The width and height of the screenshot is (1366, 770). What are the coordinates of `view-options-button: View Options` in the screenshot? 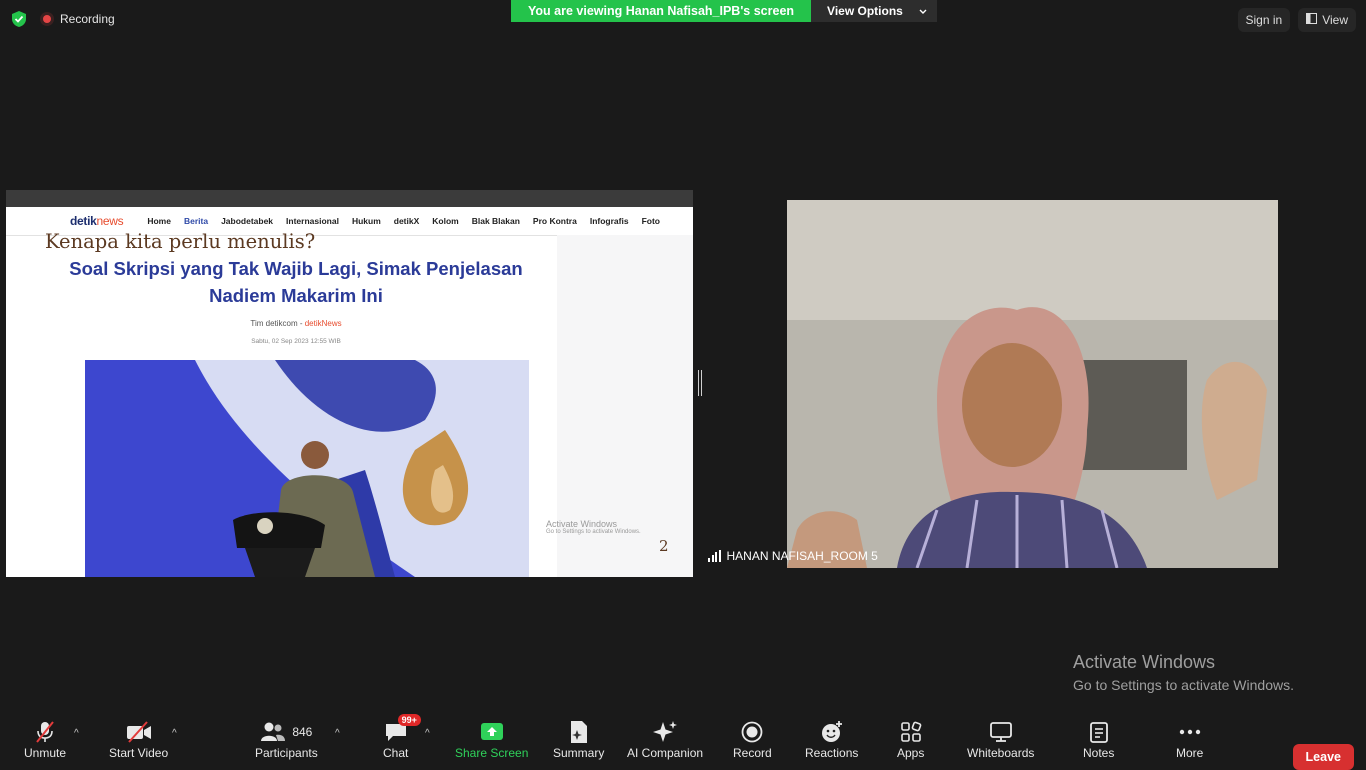 It's located at (874, 11).